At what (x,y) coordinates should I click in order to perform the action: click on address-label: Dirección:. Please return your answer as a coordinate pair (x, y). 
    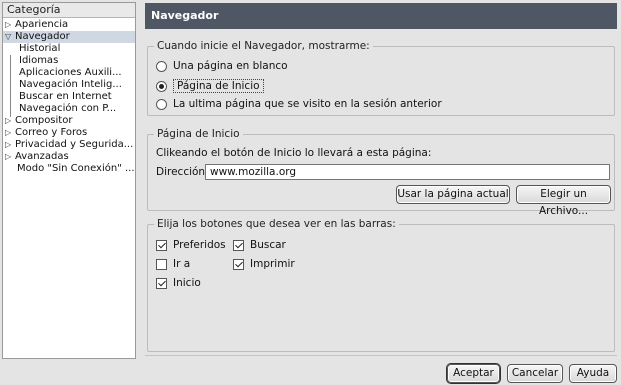
    Looking at the image, I should click on (182, 172).